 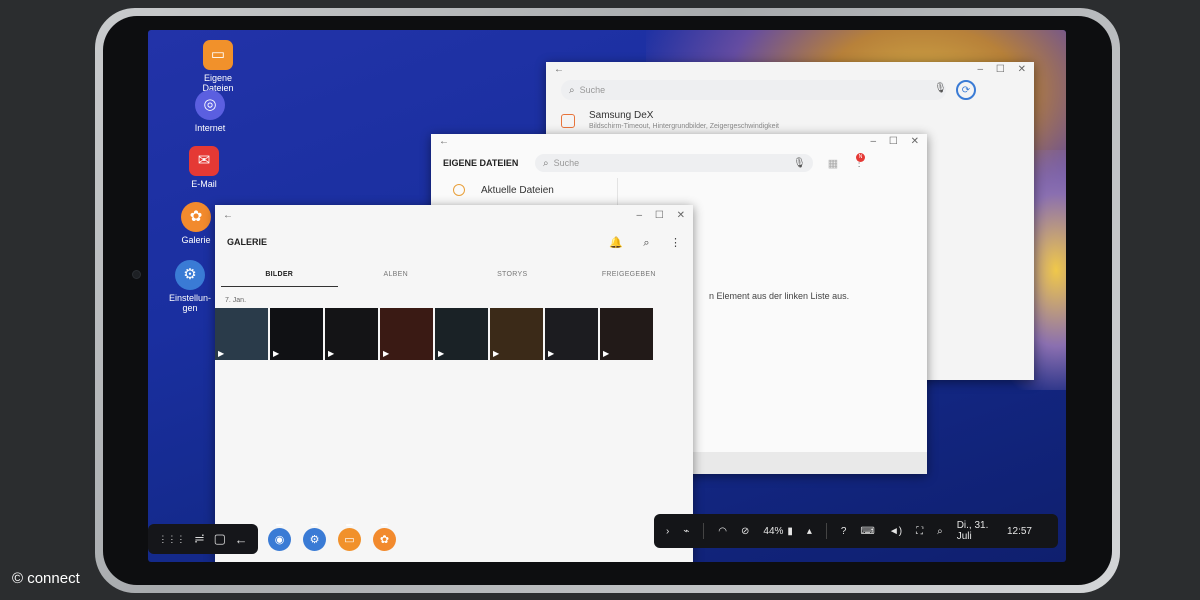 What do you see at coordinates (46, 578) in the screenshot?
I see `watermark-text: © connect` at bounding box center [46, 578].